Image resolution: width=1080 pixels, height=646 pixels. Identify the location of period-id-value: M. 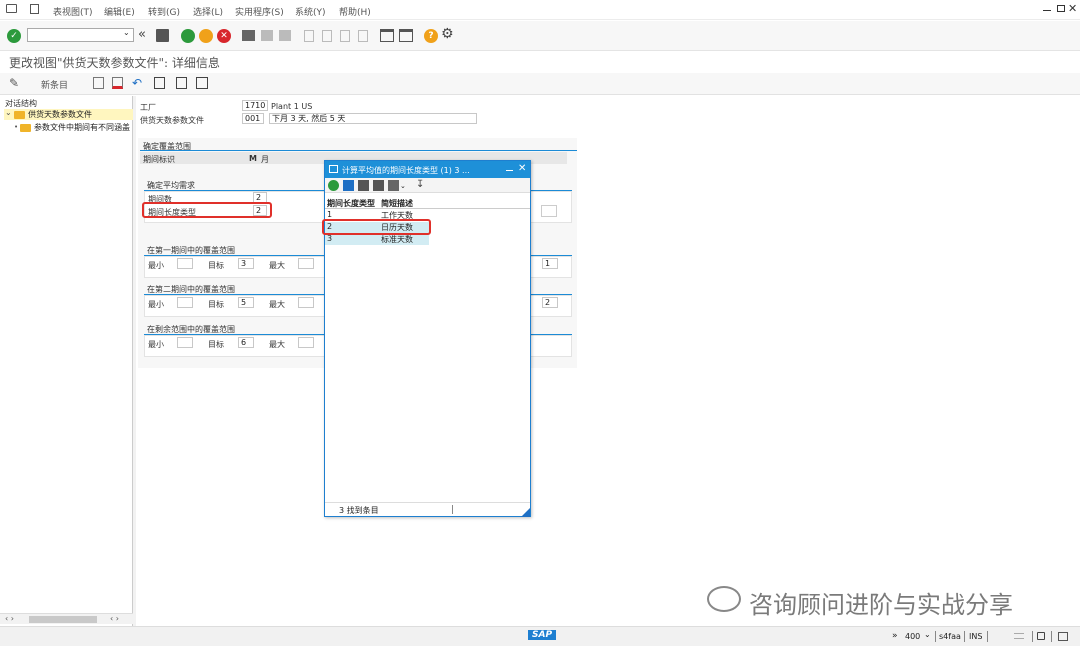
(253, 158).